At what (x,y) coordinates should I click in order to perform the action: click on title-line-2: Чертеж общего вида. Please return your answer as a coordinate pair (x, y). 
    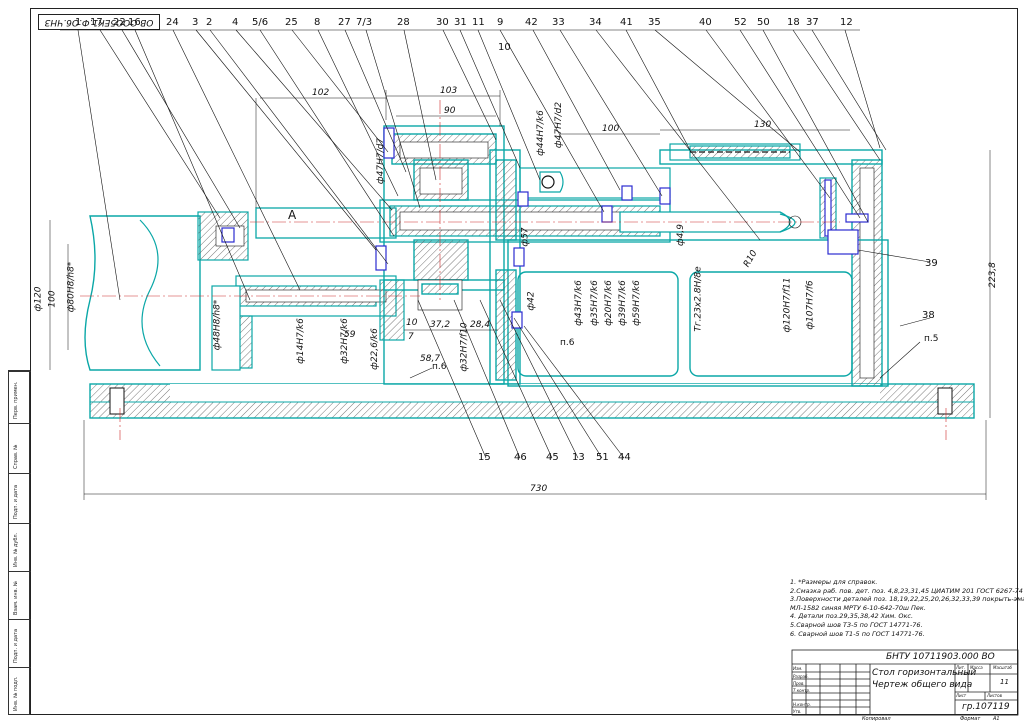
    Looking at the image, I should click on (922, 685).